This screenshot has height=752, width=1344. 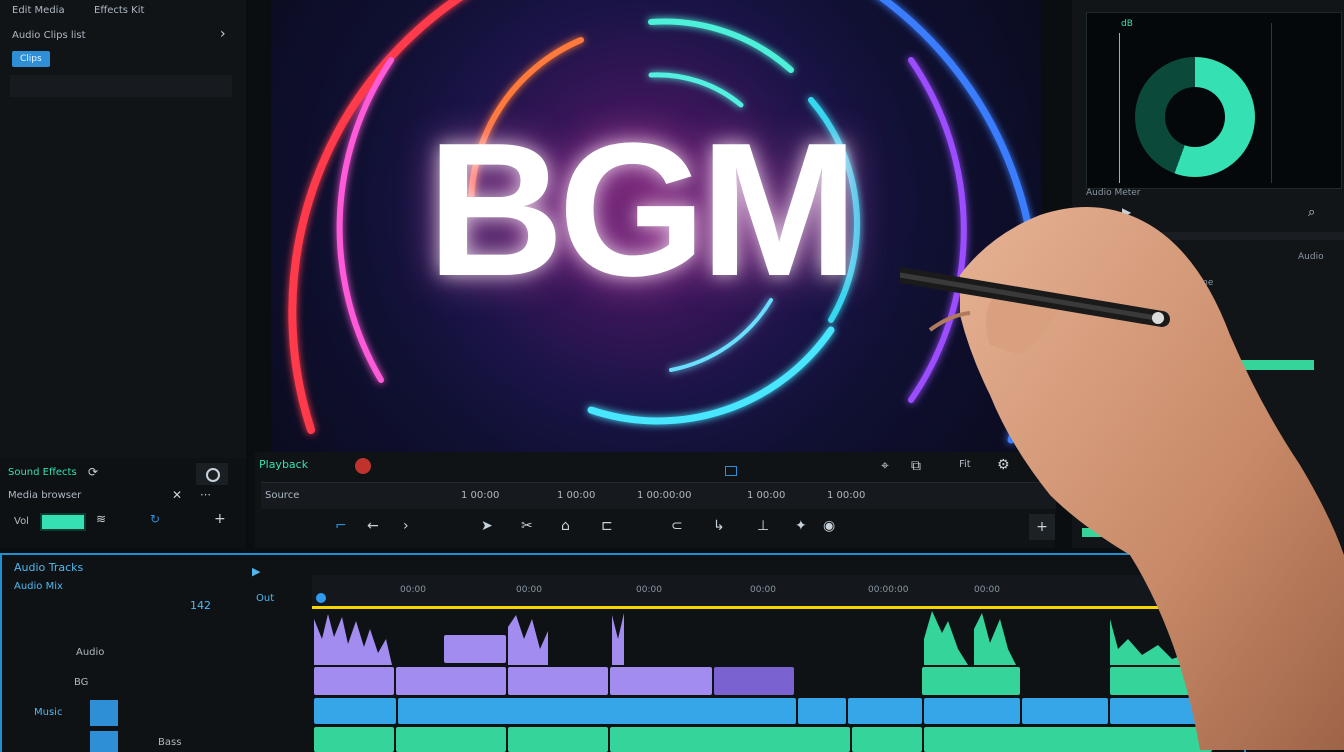 What do you see at coordinates (719, 526) in the screenshot?
I see `ripple-icon: ↳` at bounding box center [719, 526].